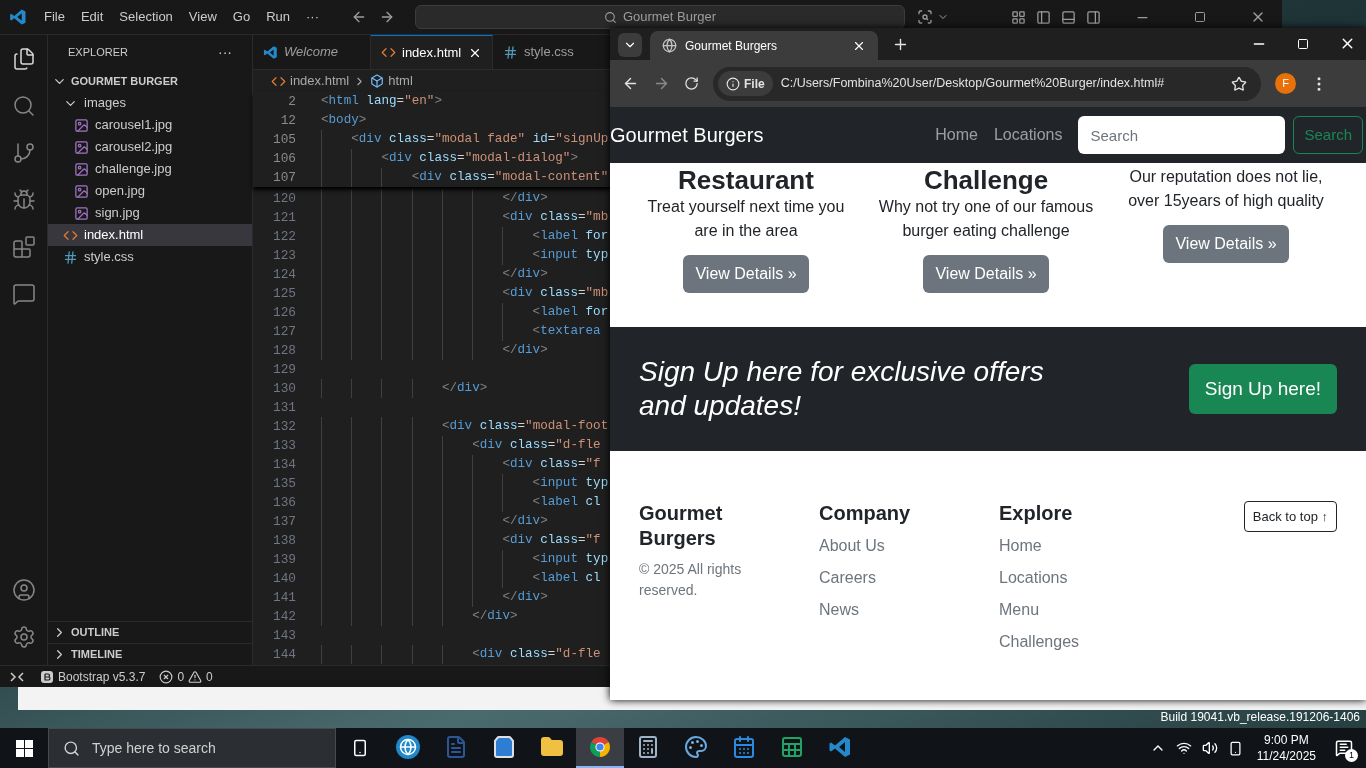 The height and width of the screenshot is (768, 1366). I want to click on info-icon, so click(733, 83).